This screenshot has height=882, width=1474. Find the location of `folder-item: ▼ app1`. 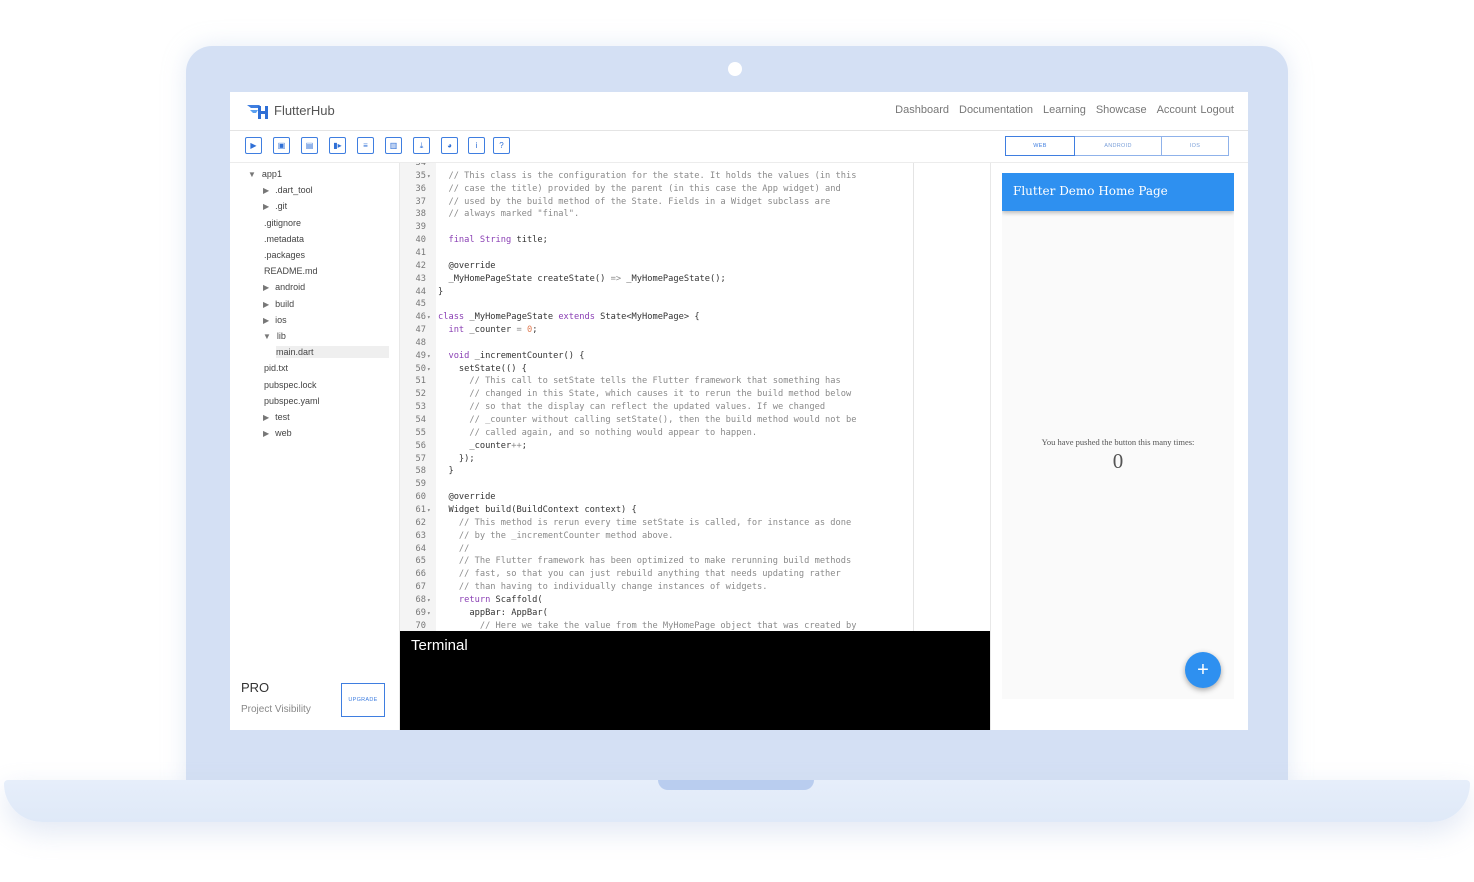

folder-item: ▼ app1 is located at coordinates (265, 174).